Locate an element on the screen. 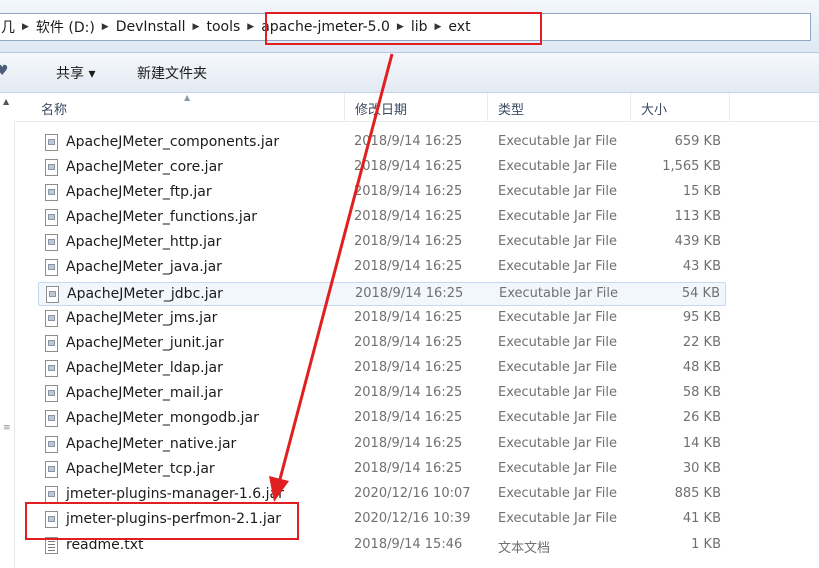 This screenshot has width=819, height=568. file-name: ApacheJMeter_mongodb.jar is located at coordinates (162, 418).